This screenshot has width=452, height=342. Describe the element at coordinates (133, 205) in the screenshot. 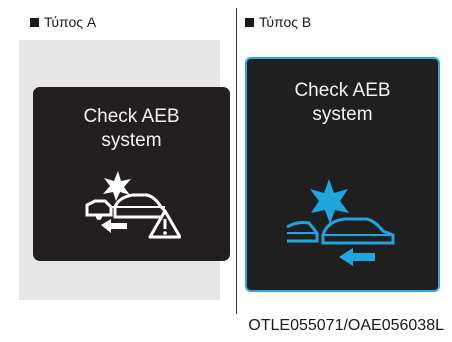

I see `aeb-warning-icon` at that location.